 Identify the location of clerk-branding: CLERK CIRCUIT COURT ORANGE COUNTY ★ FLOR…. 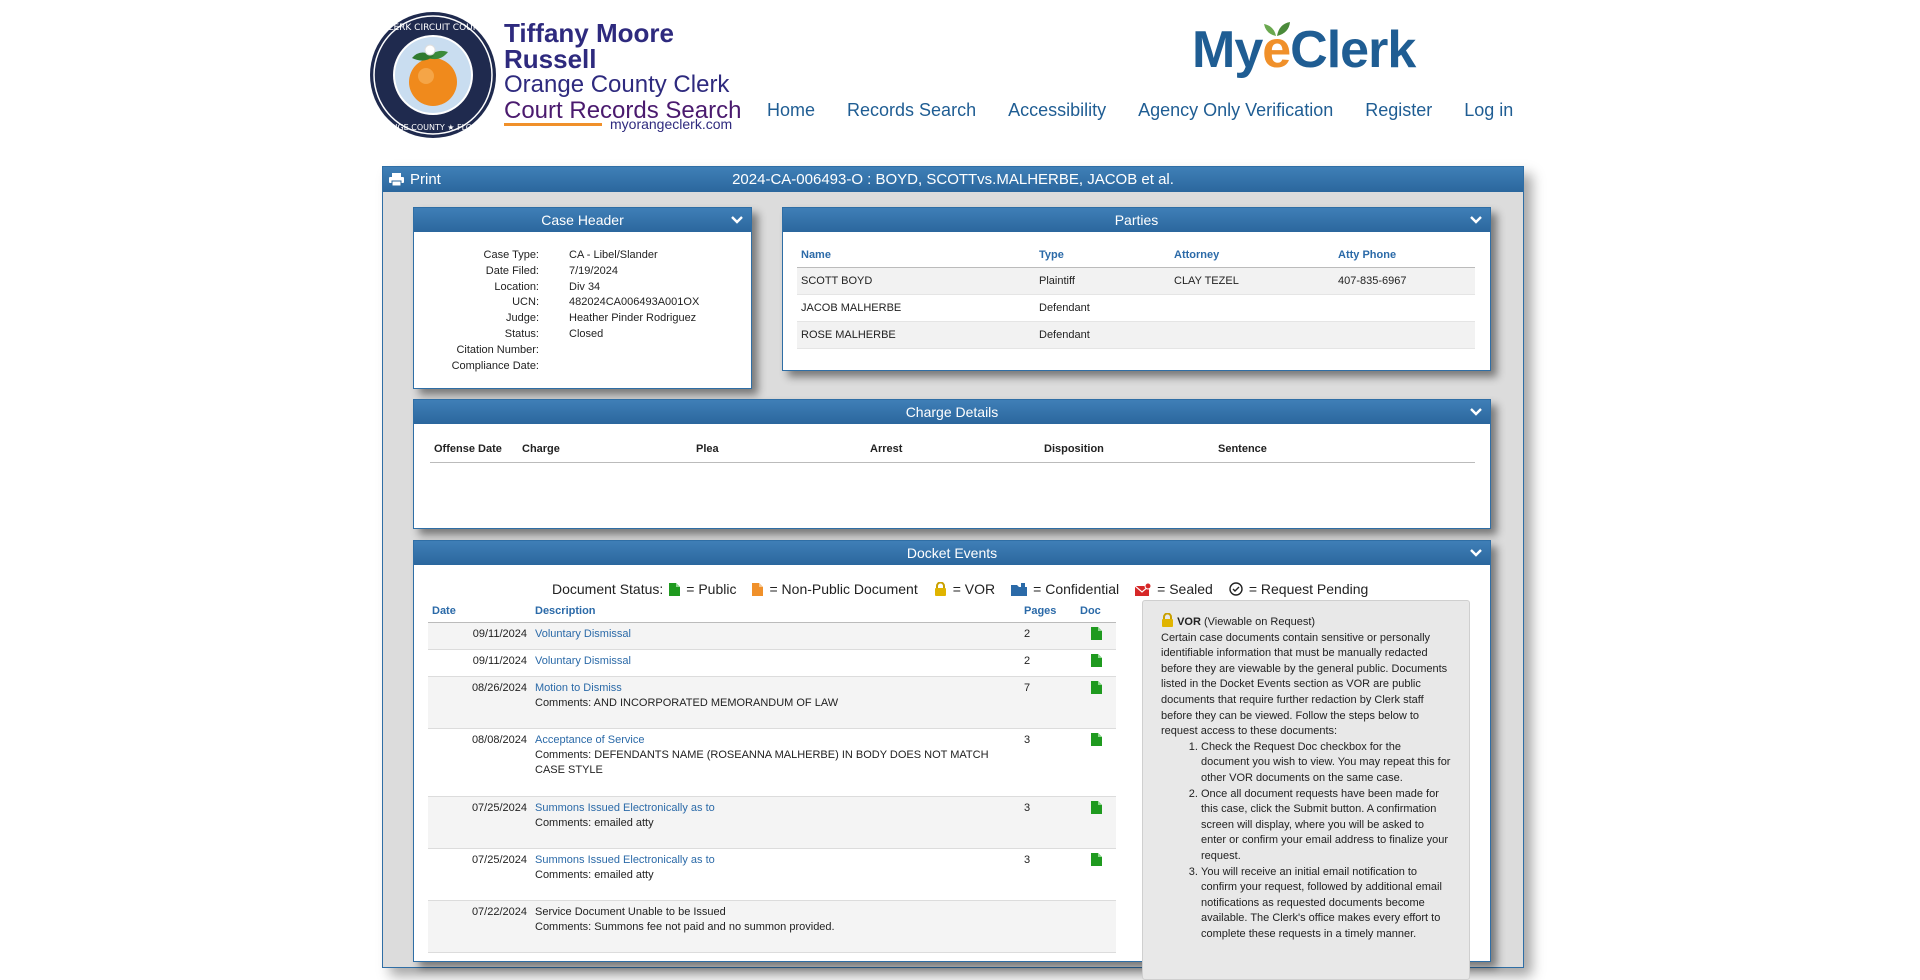
(558, 75).